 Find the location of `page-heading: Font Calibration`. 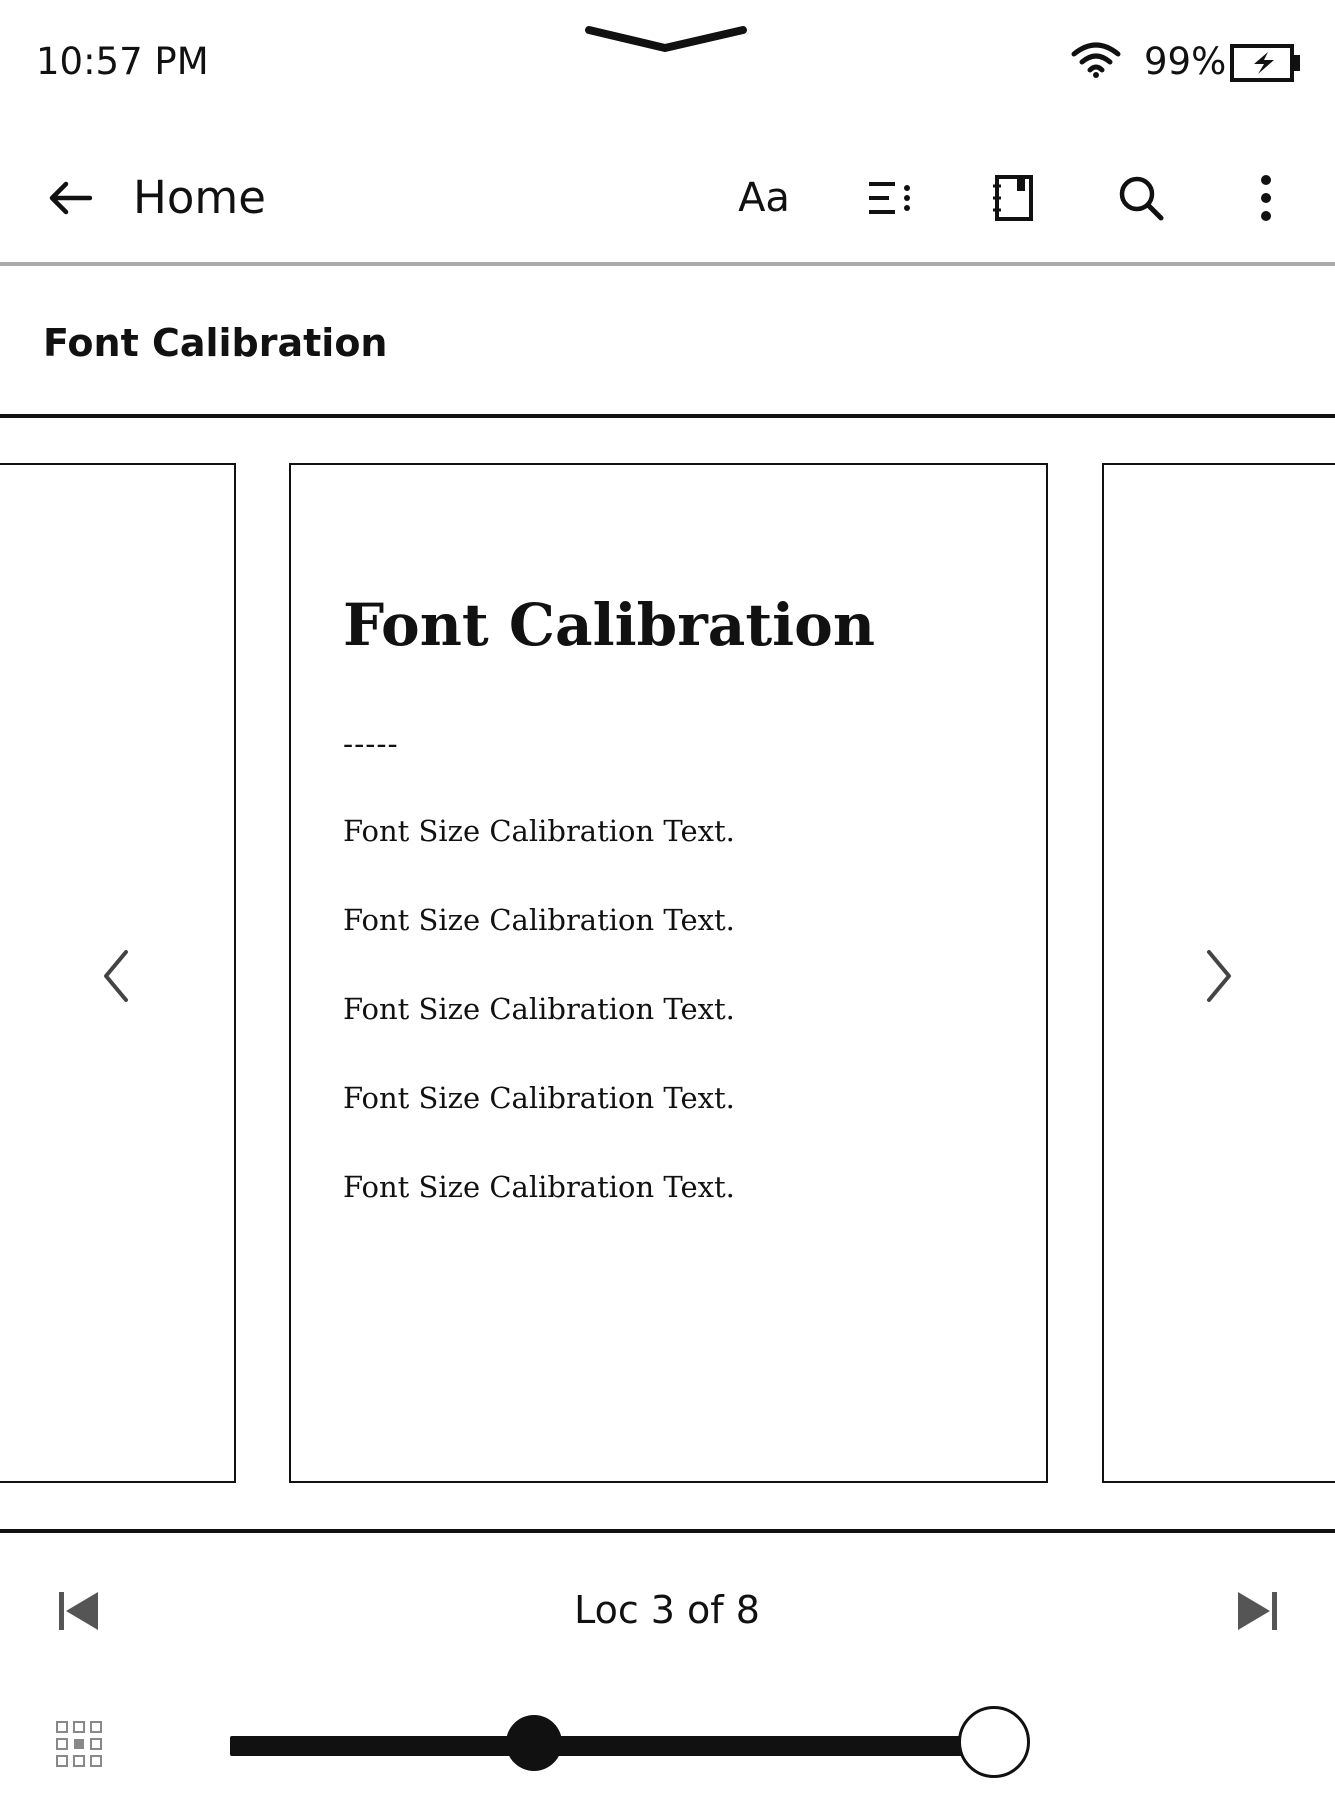

page-heading: Font Calibration is located at coordinates (609, 625).